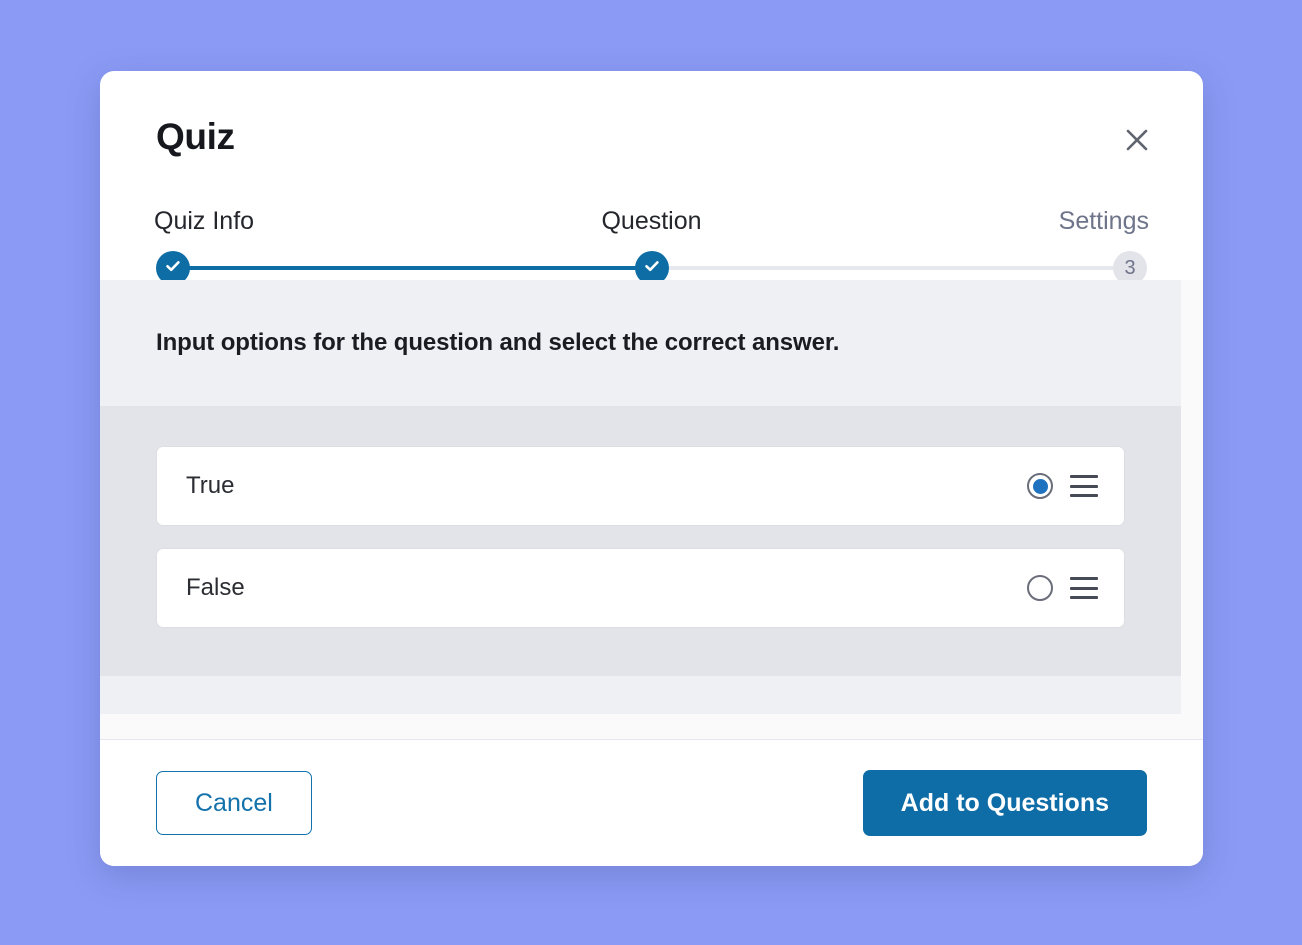 Image resolution: width=1302 pixels, height=945 pixels. Describe the element at coordinates (1130, 268) in the screenshot. I see `step-number-settings: 3` at that location.